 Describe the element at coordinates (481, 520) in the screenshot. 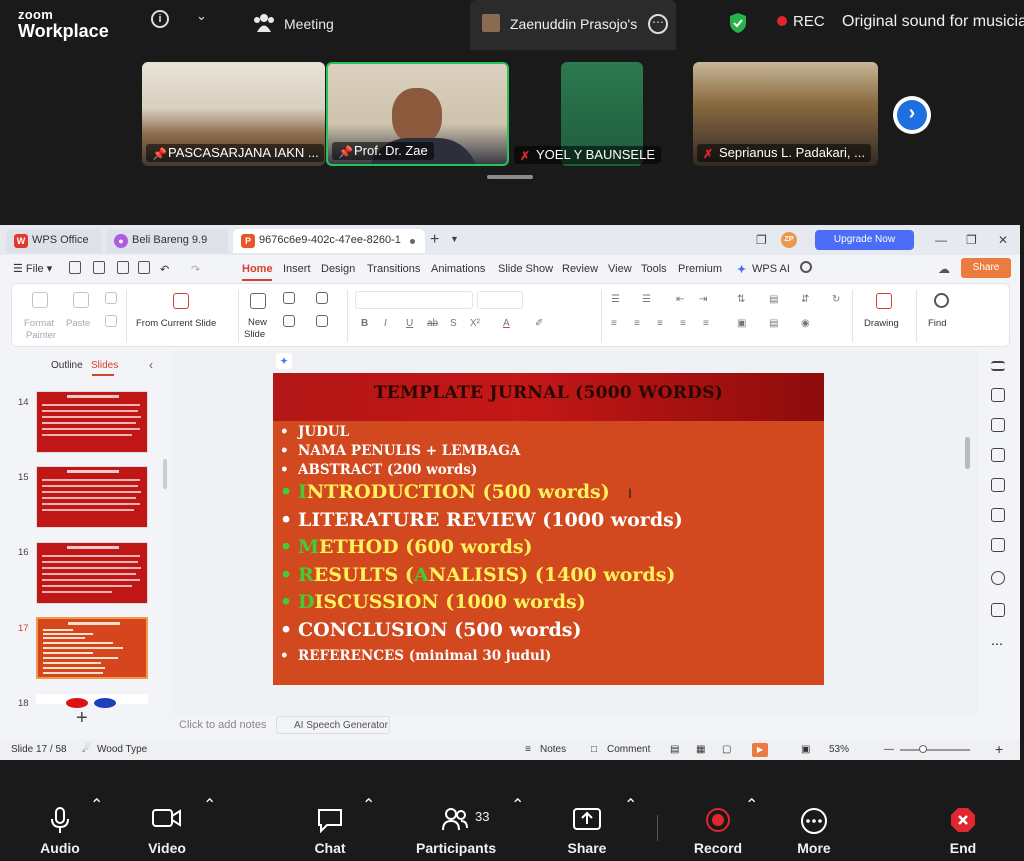

I see `slide-bullet: • LITERATURE REVIEW (1000 words)` at that location.